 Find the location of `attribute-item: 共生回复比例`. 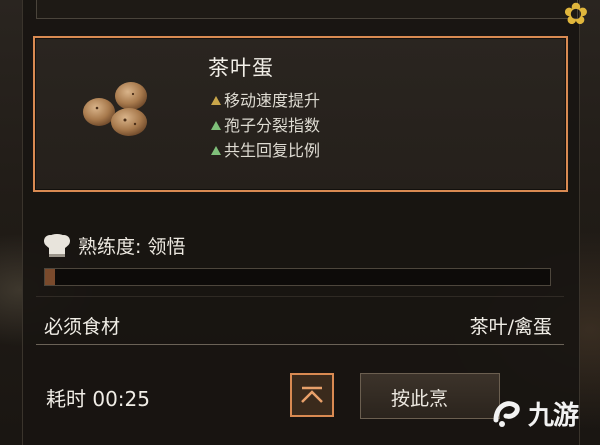

attribute-item: 共生回复比例 is located at coordinates (265, 150).